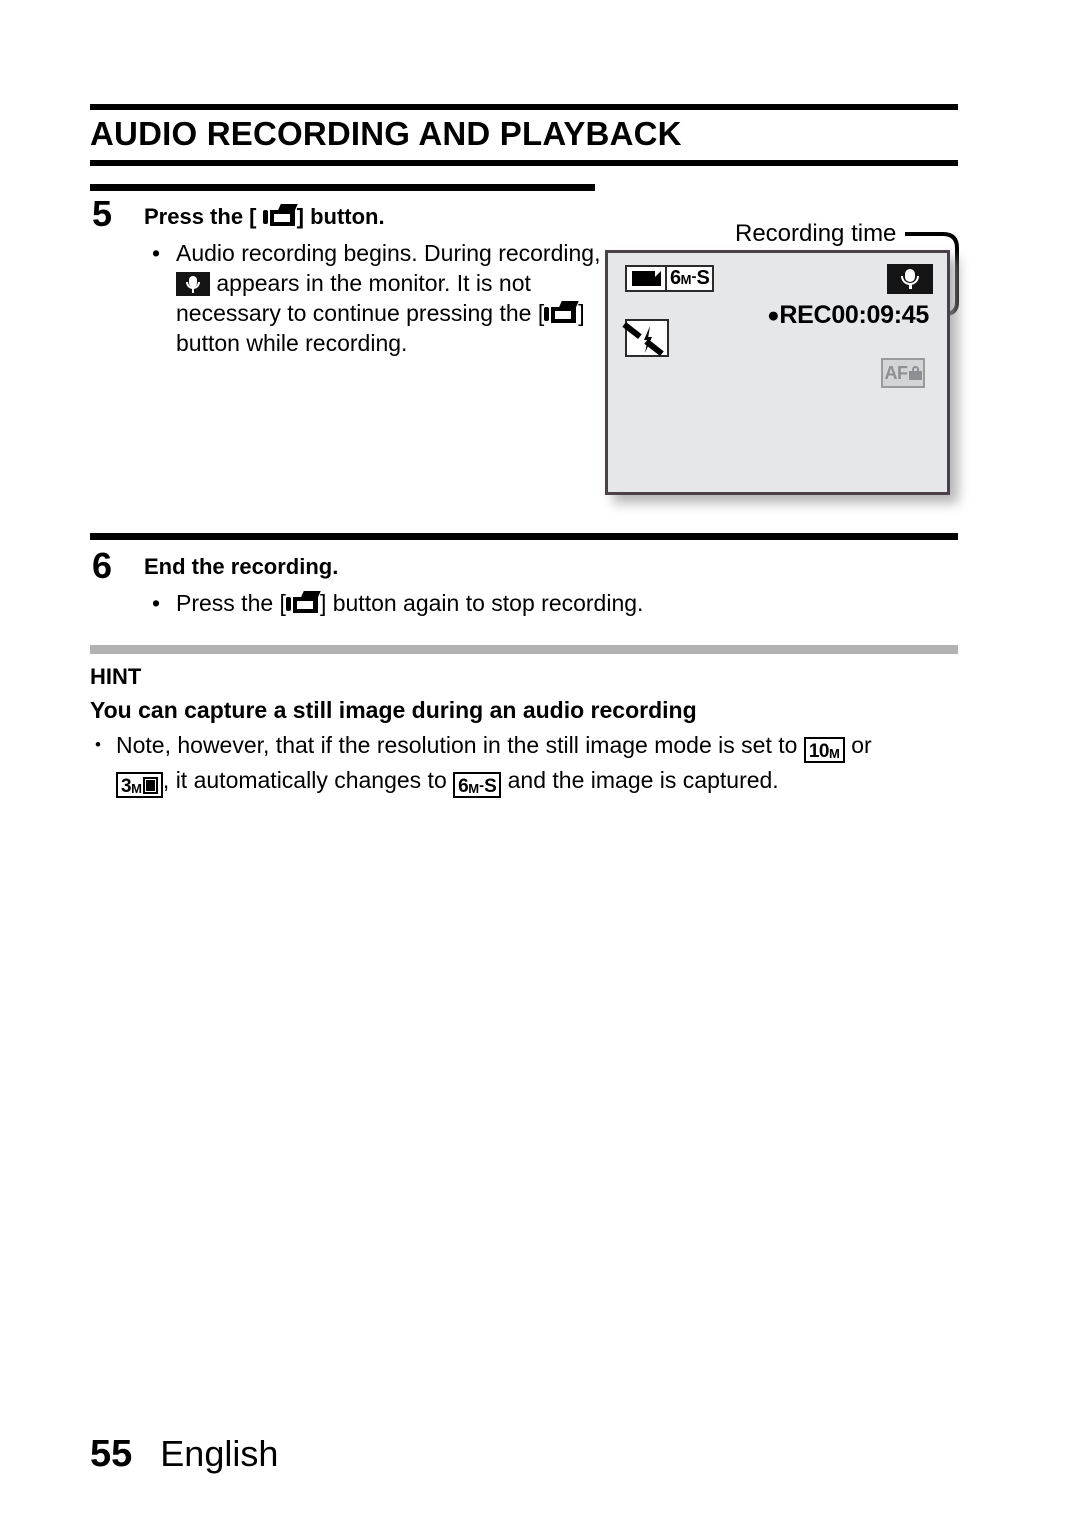  I want to click on step-5-title: Press the [ ] button., so click(379, 217).